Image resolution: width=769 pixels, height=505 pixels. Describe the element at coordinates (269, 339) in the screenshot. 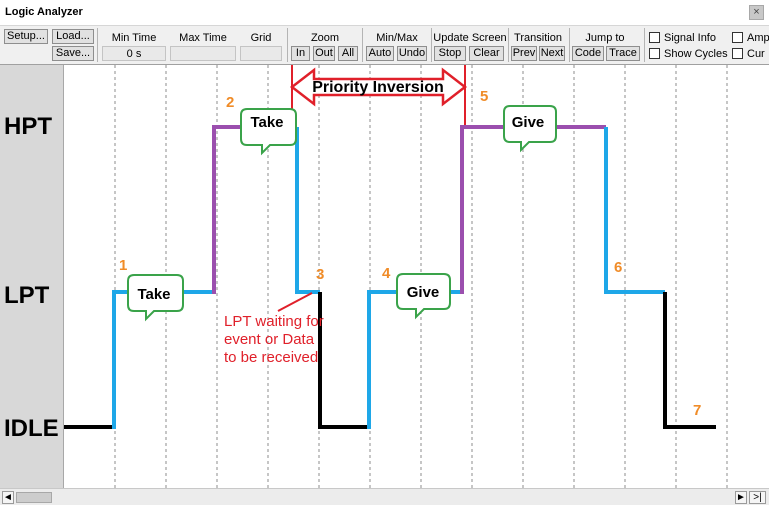

I see `waiting-text-line-2: event or Data` at that location.